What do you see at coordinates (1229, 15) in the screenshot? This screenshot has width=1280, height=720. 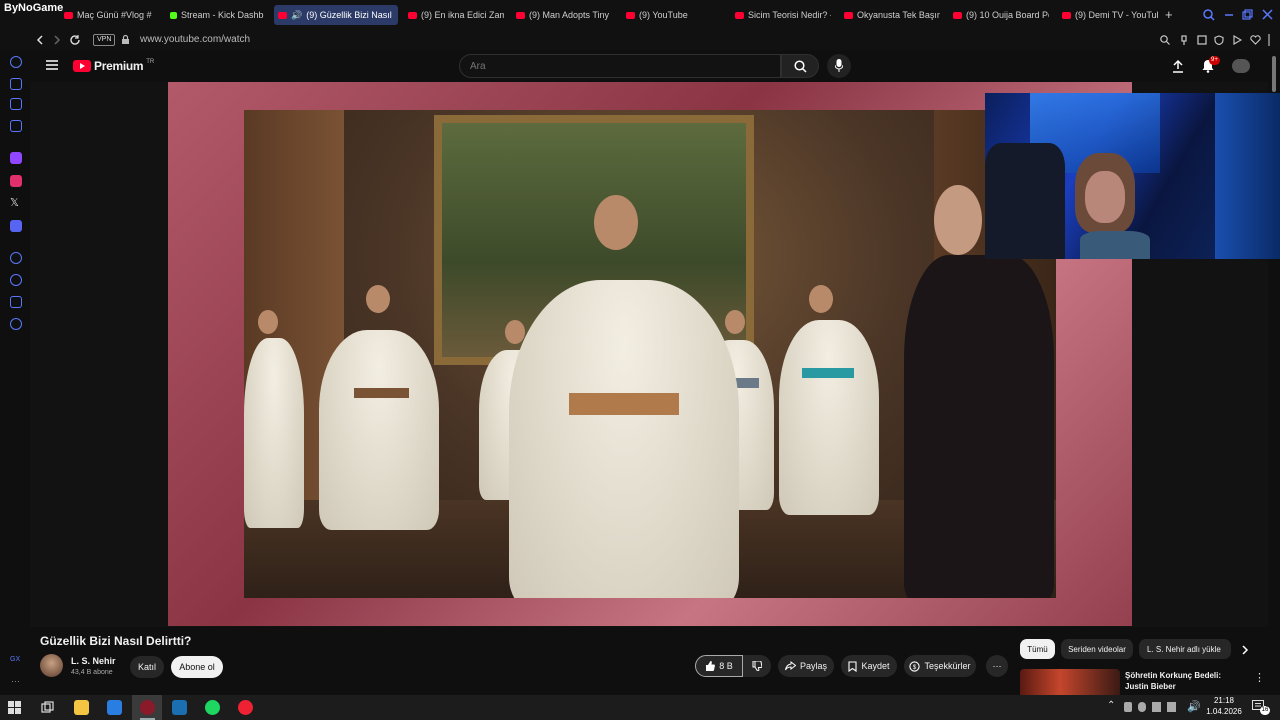 I see `minimize-icon` at bounding box center [1229, 15].